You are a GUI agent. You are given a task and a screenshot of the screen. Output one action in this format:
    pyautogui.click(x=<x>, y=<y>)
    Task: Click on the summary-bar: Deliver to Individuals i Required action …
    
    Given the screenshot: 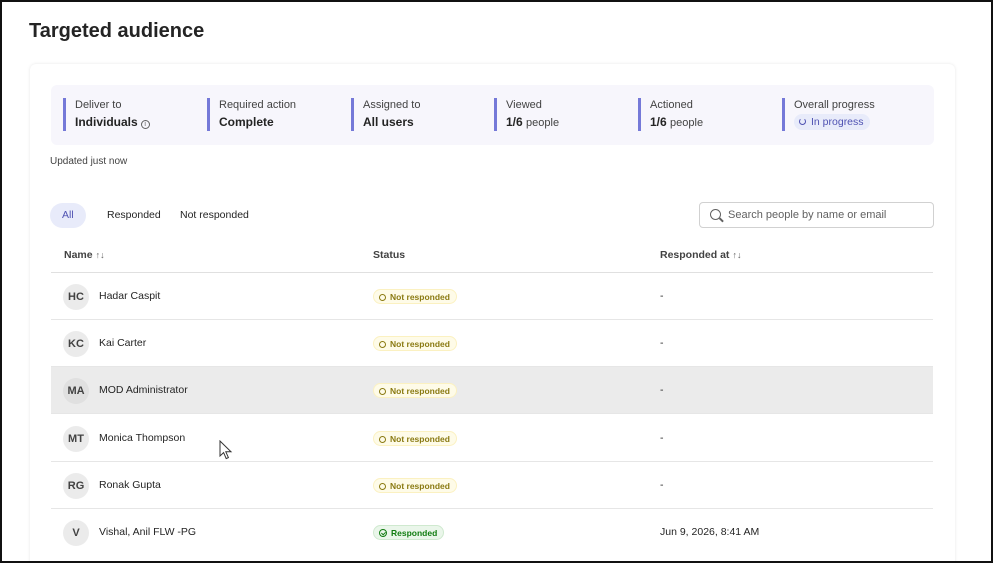 What is the action you would take?
    pyautogui.click(x=492, y=115)
    